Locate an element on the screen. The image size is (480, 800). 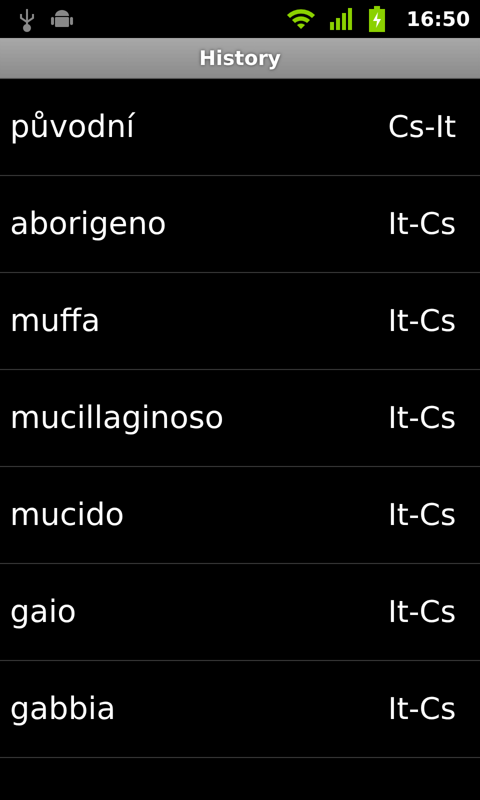
history-row: muffa It-Cs is located at coordinates (240, 321).